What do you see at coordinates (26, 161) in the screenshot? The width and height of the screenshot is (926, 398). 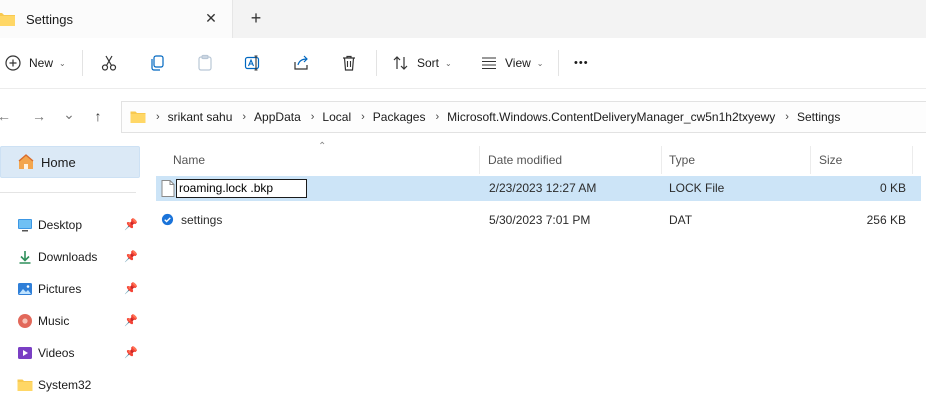 I see `home-icon` at bounding box center [26, 161].